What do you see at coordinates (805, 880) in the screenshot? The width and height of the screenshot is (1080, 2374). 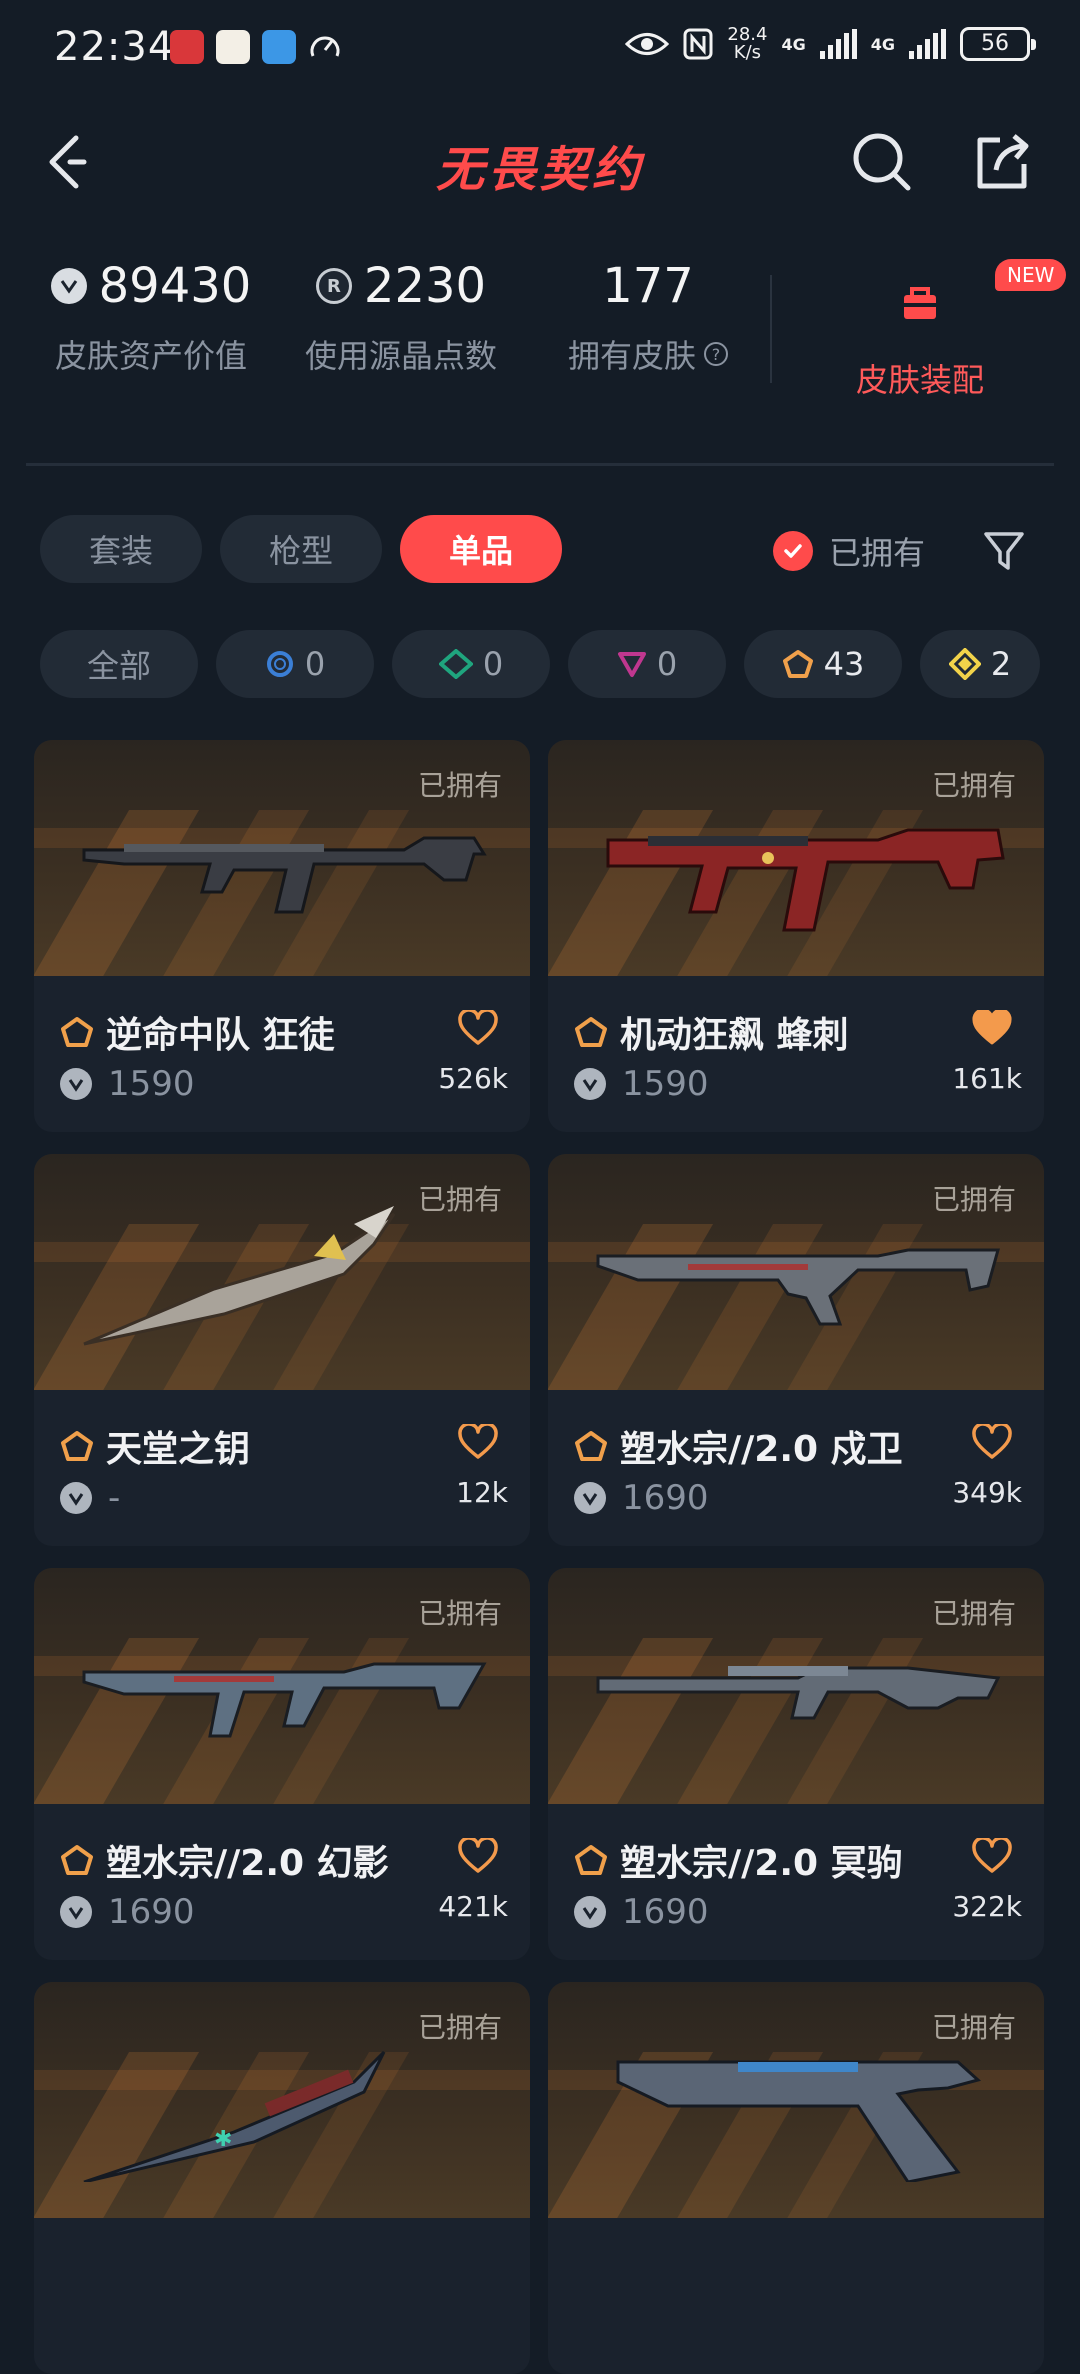 I see `smg-illustration` at bounding box center [805, 880].